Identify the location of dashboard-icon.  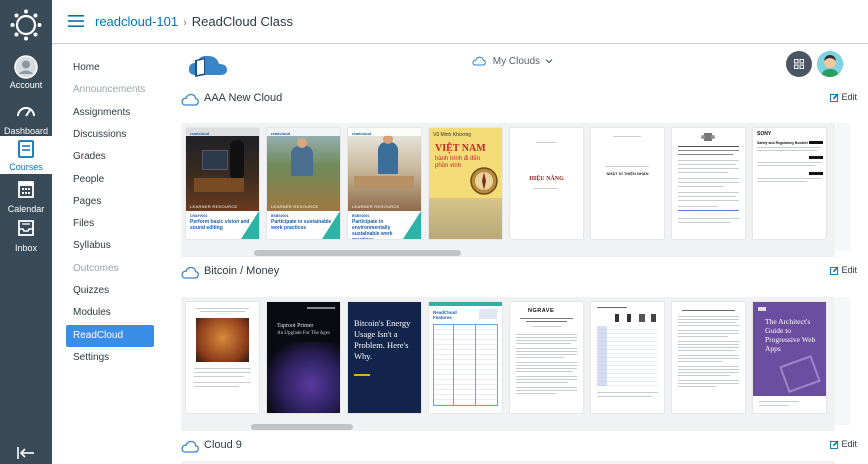
(26, 112).